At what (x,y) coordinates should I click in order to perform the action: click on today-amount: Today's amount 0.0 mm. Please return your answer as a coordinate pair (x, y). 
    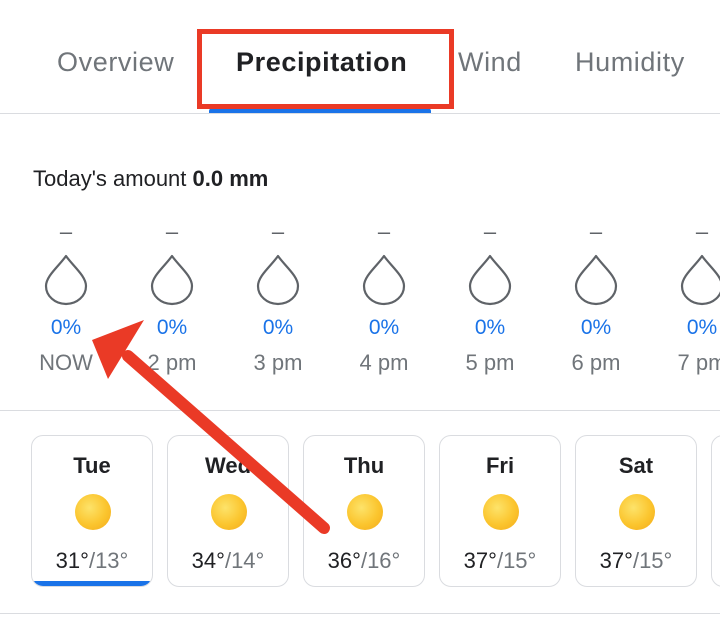
    Looking at the image, I should click on (150, 179).